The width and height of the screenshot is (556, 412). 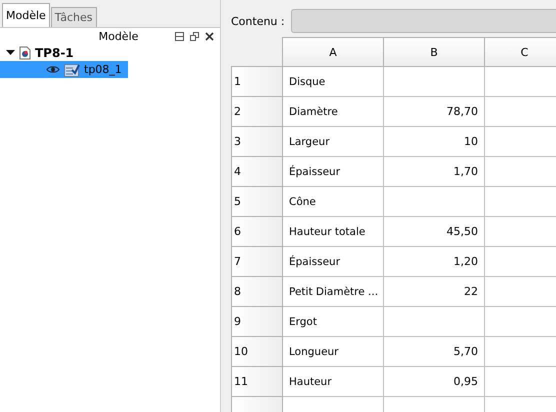 I want to click on table-cell: Longueur, so click(x=333, y=352).